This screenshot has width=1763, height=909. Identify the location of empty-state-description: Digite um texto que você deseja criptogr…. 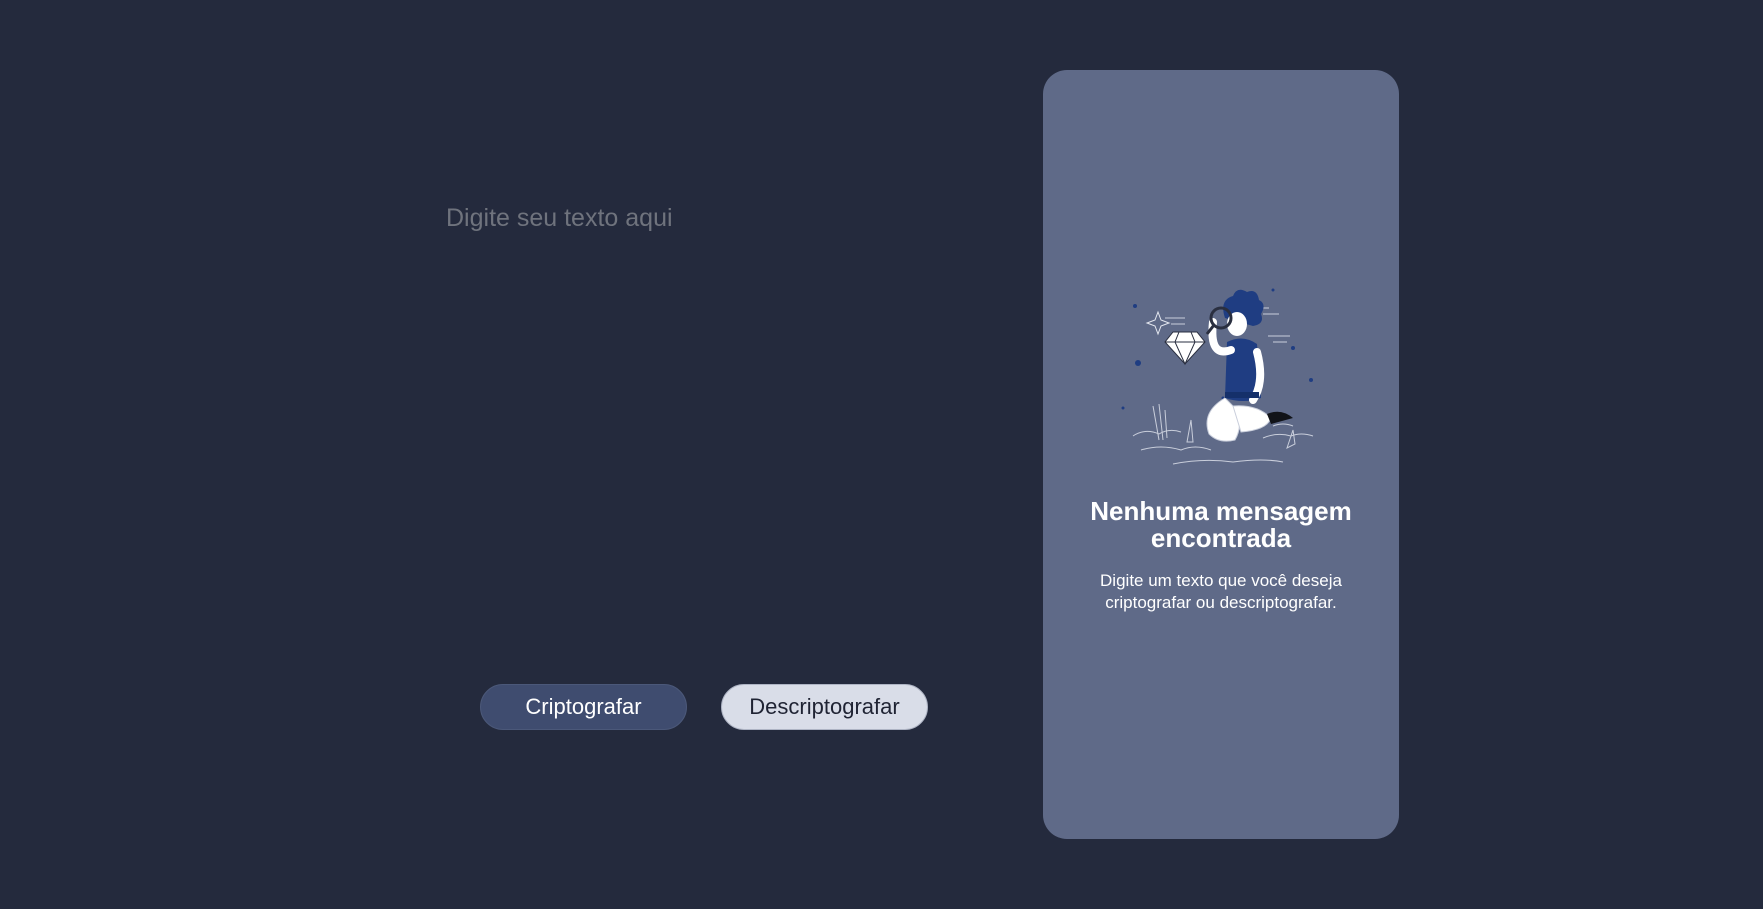
(1221, 591).